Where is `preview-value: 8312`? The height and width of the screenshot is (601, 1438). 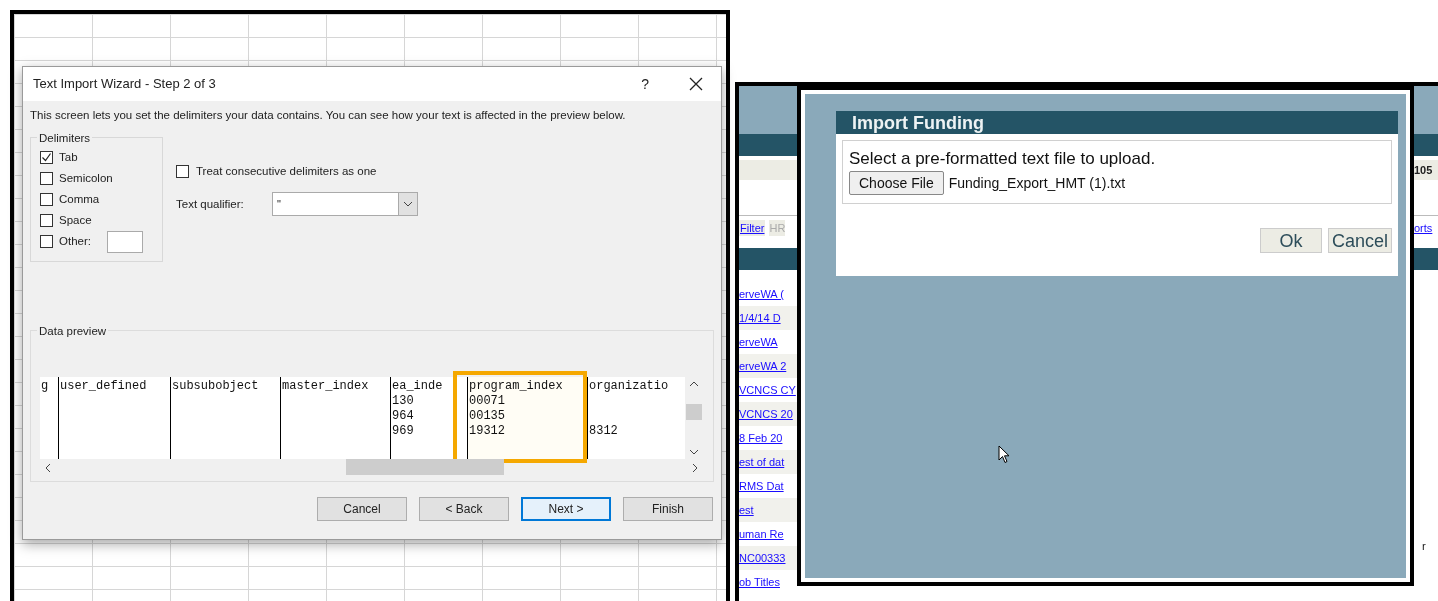 preview-value: 8312 is located at coordinates (603, 431).